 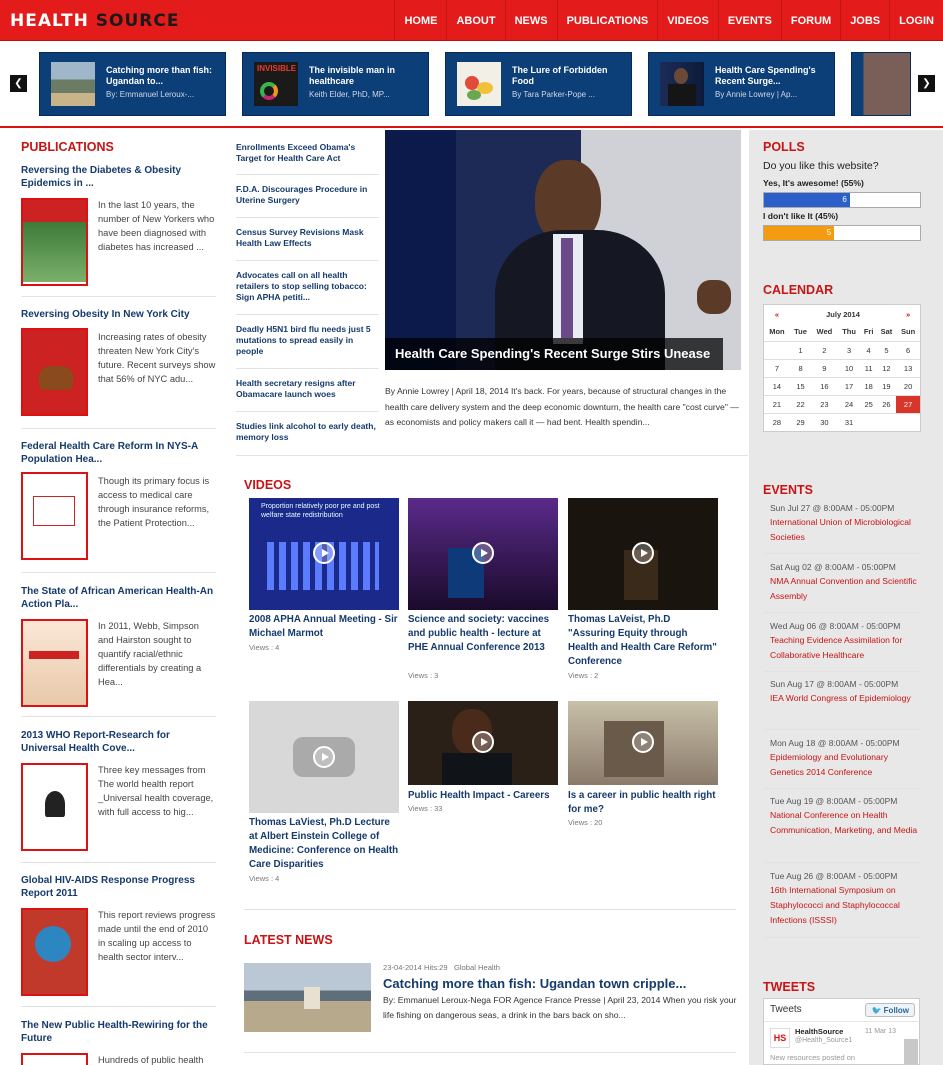 I want to click on calendar-day: 1, so click(x=800, y=349).